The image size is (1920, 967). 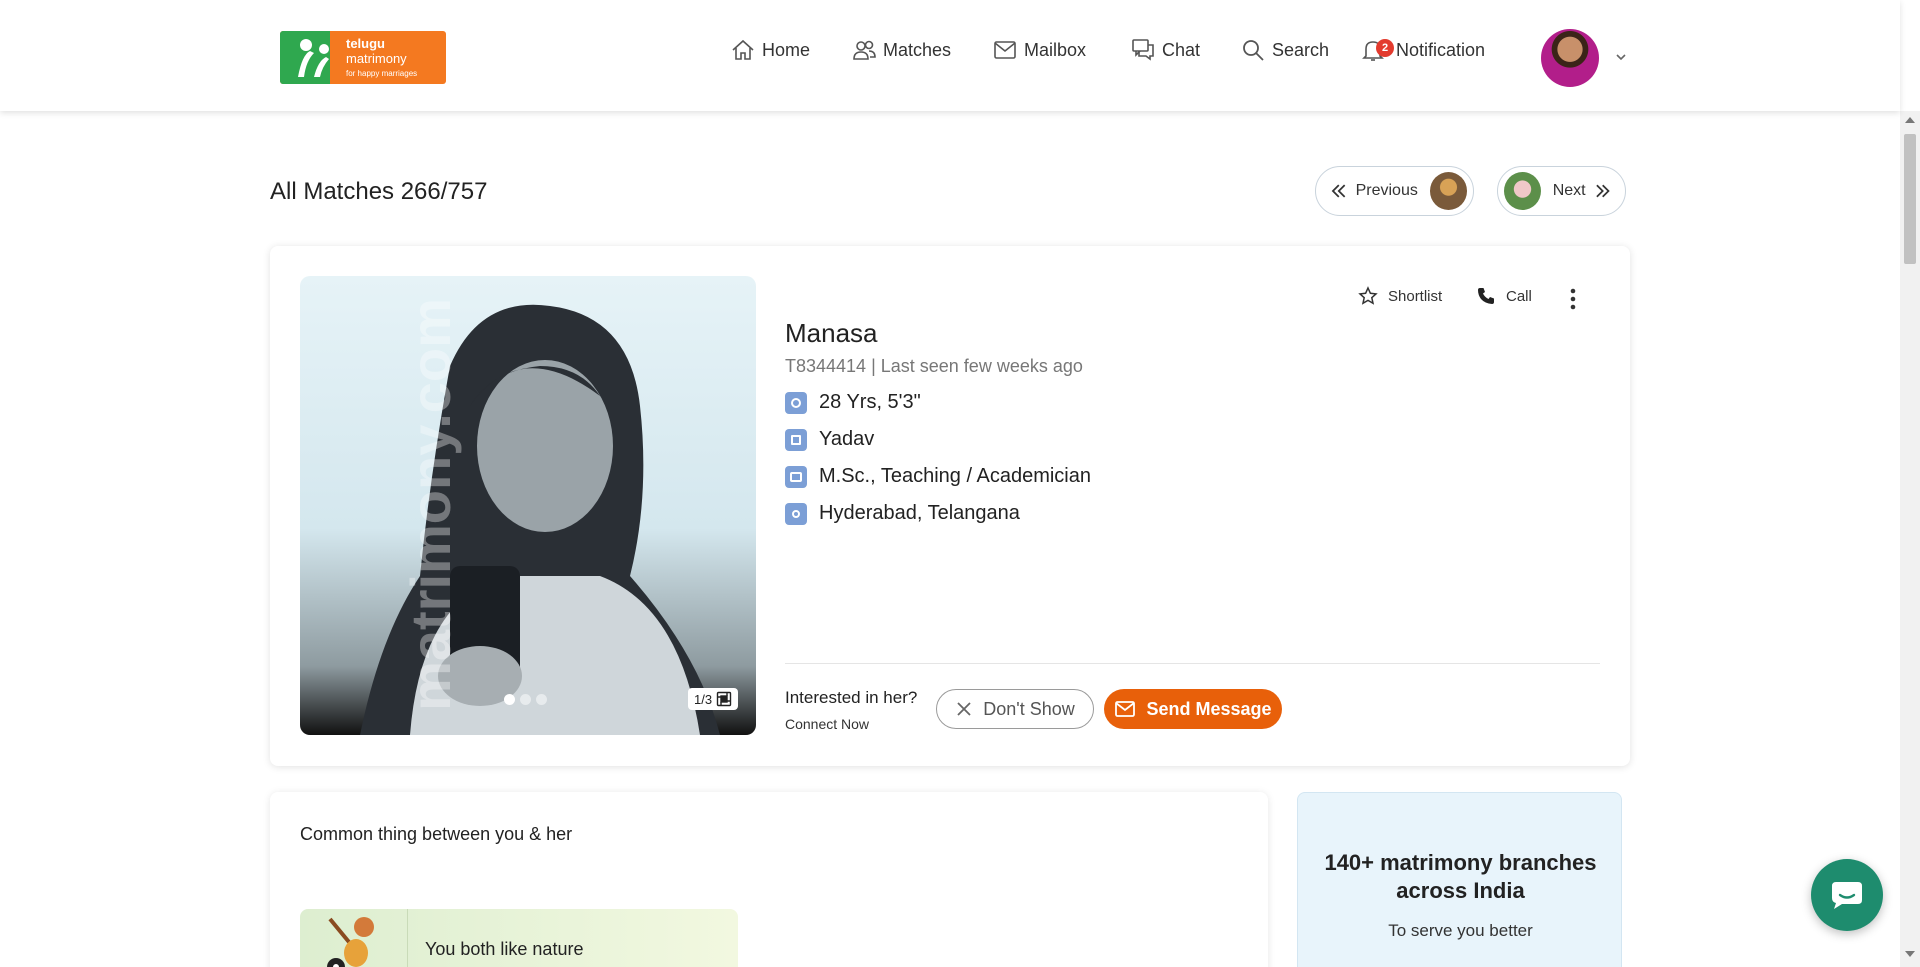 What do you see at coordinates (1253, 50) in the screenshot?
I see `search-icon` at bounding box center [1253, 50].